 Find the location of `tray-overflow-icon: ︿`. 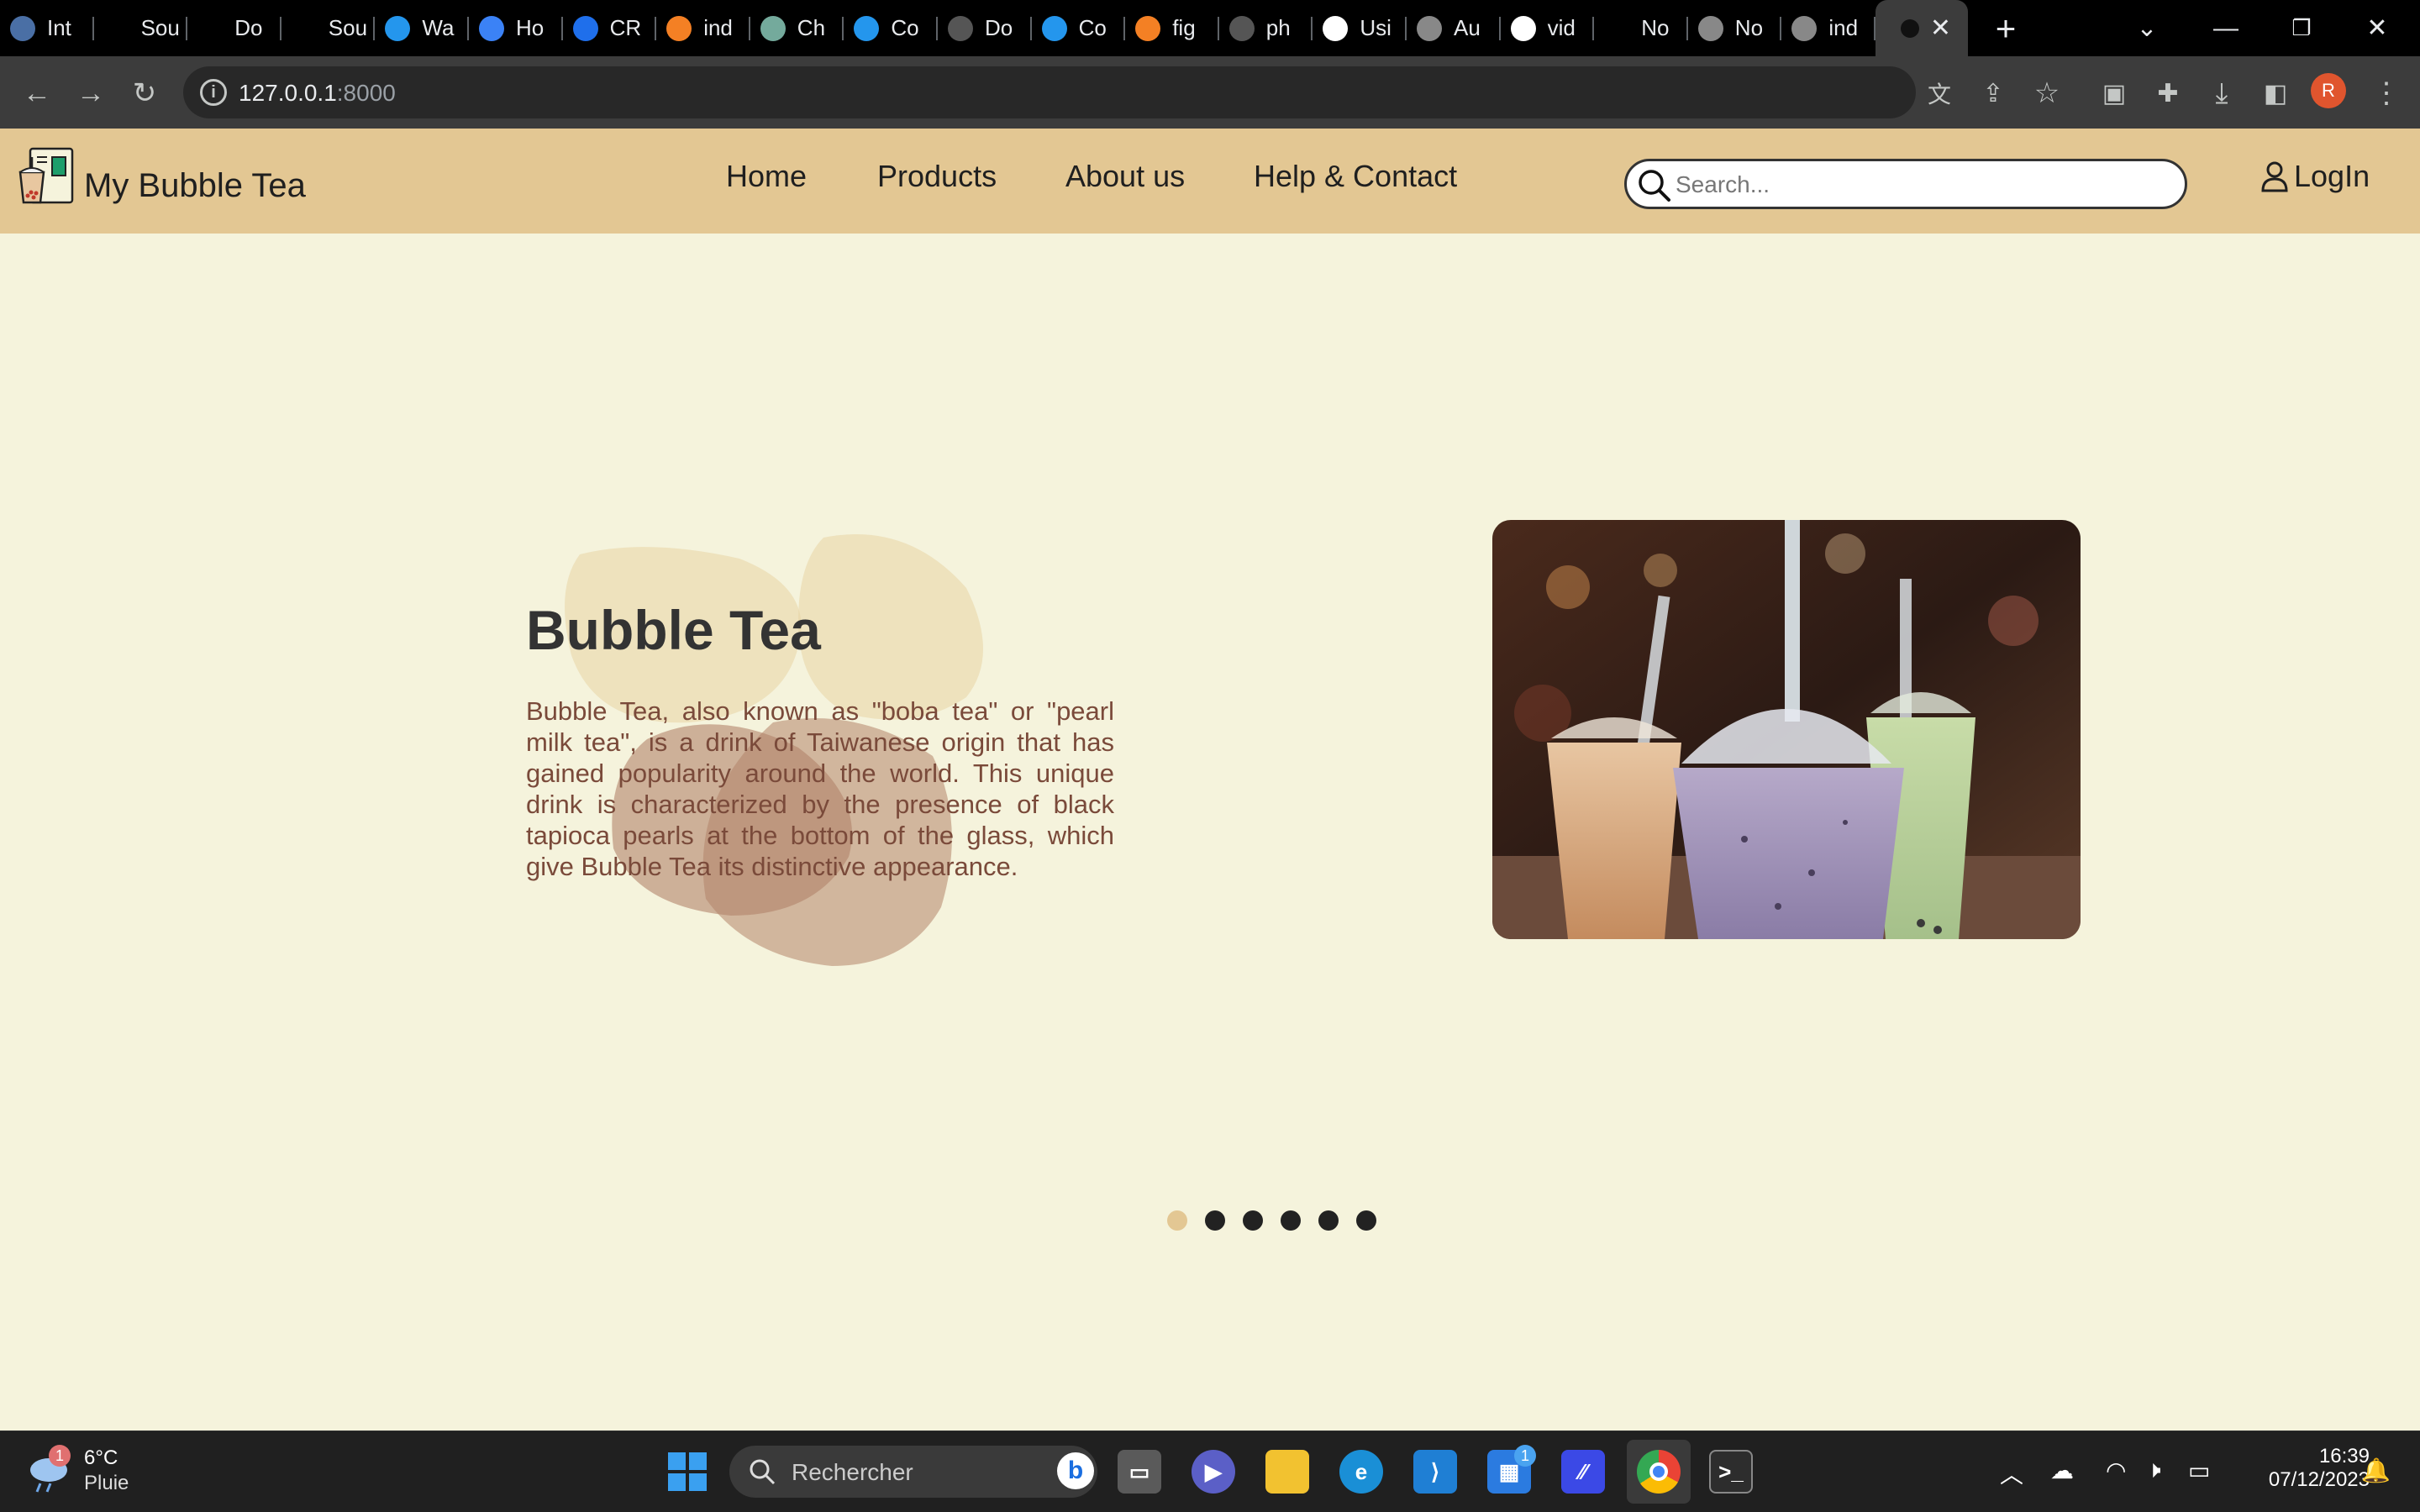

tray-overflow-icon: ︿ is located at coordinates (2011, 1473).